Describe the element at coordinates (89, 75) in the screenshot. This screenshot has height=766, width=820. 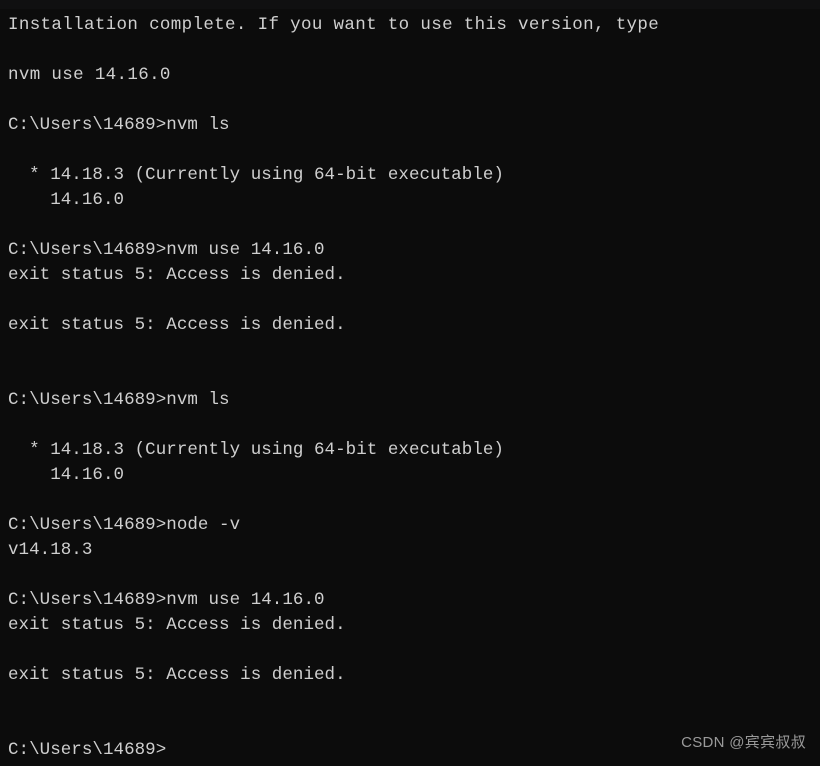
I see `console-line: nvm use 14.16.0` at that location.